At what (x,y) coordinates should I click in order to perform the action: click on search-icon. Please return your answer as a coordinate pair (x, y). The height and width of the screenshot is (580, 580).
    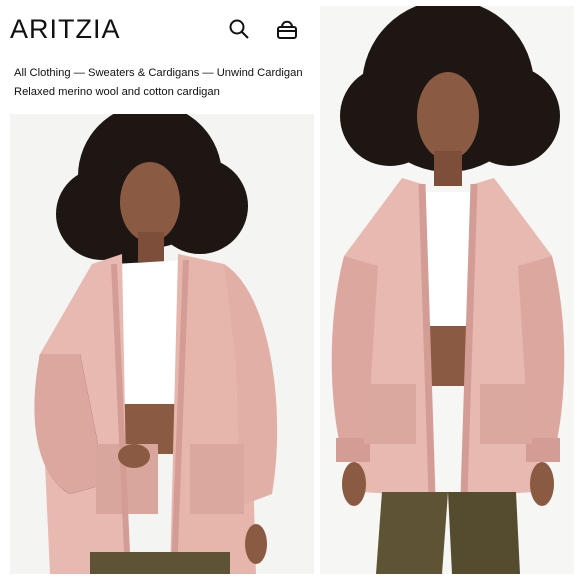
    Looking at the image, I should click on (239, 29).